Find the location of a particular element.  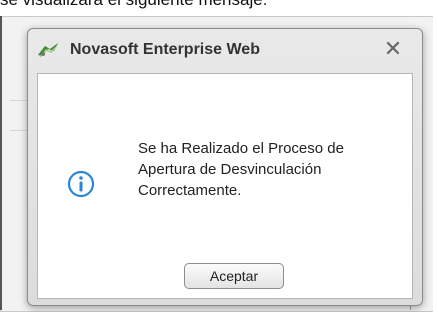

info-icon is located at coordinates (81, 184).